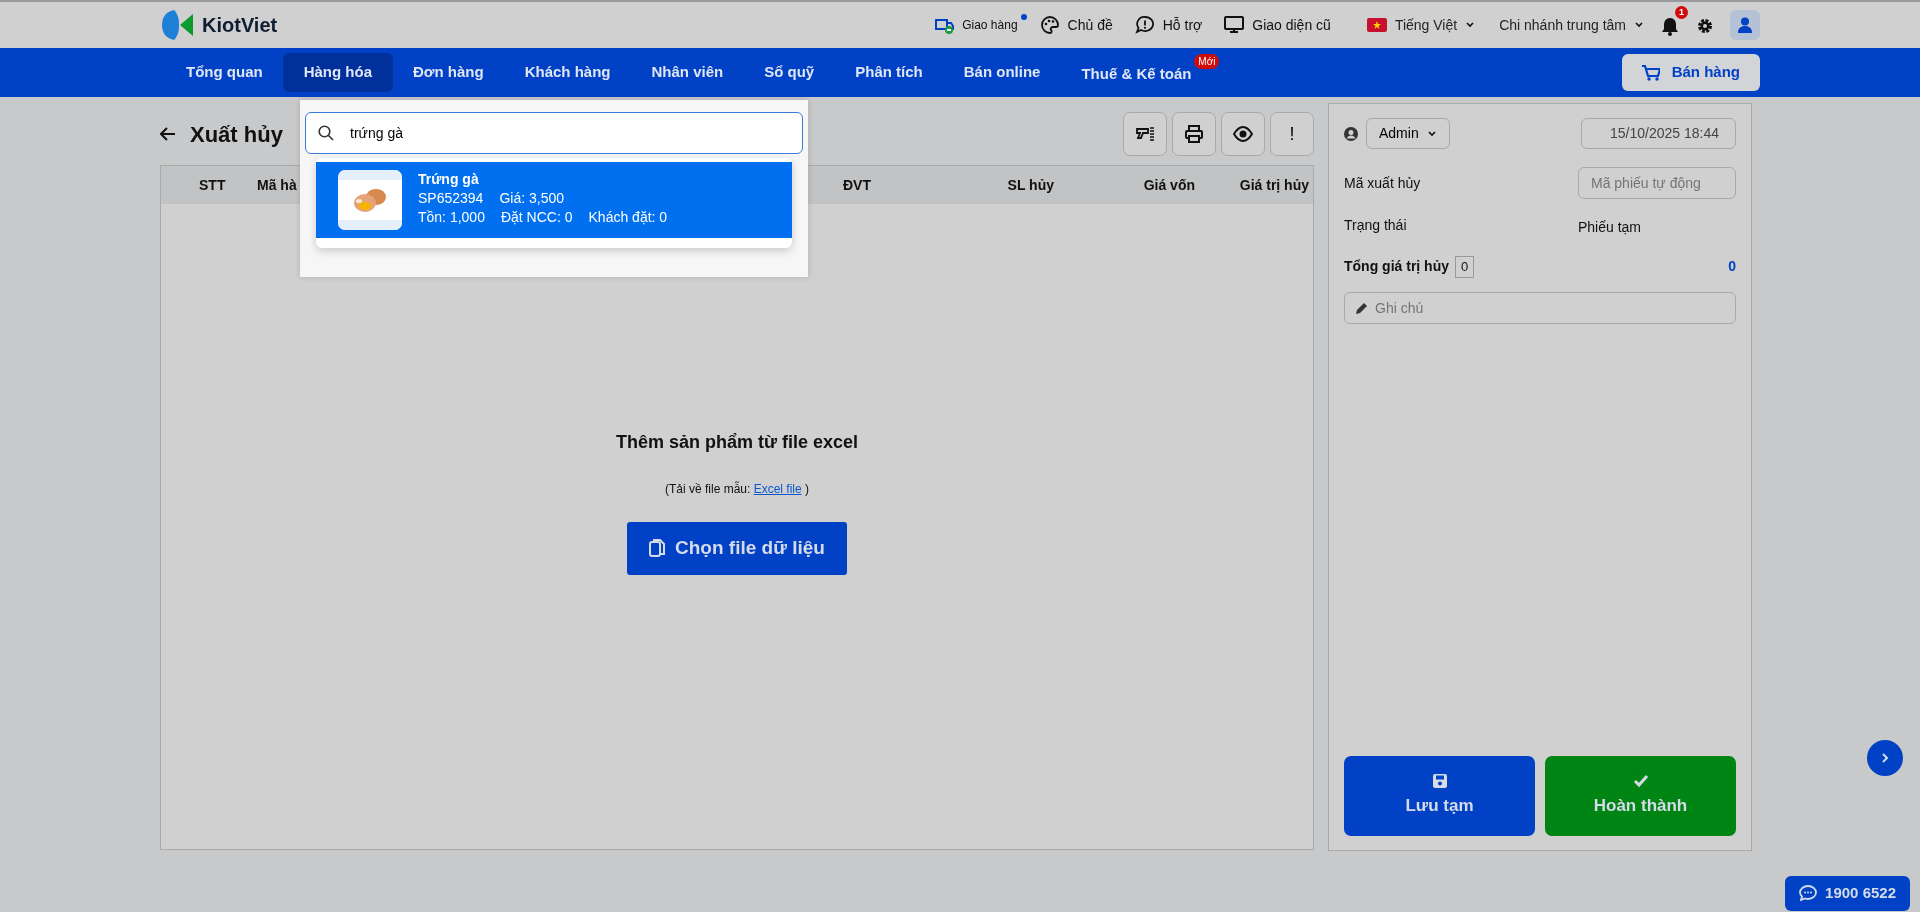 This screenshot has width=1920, height=912. I want to click on nav-tab: Nhân viên, so click(687, 72).